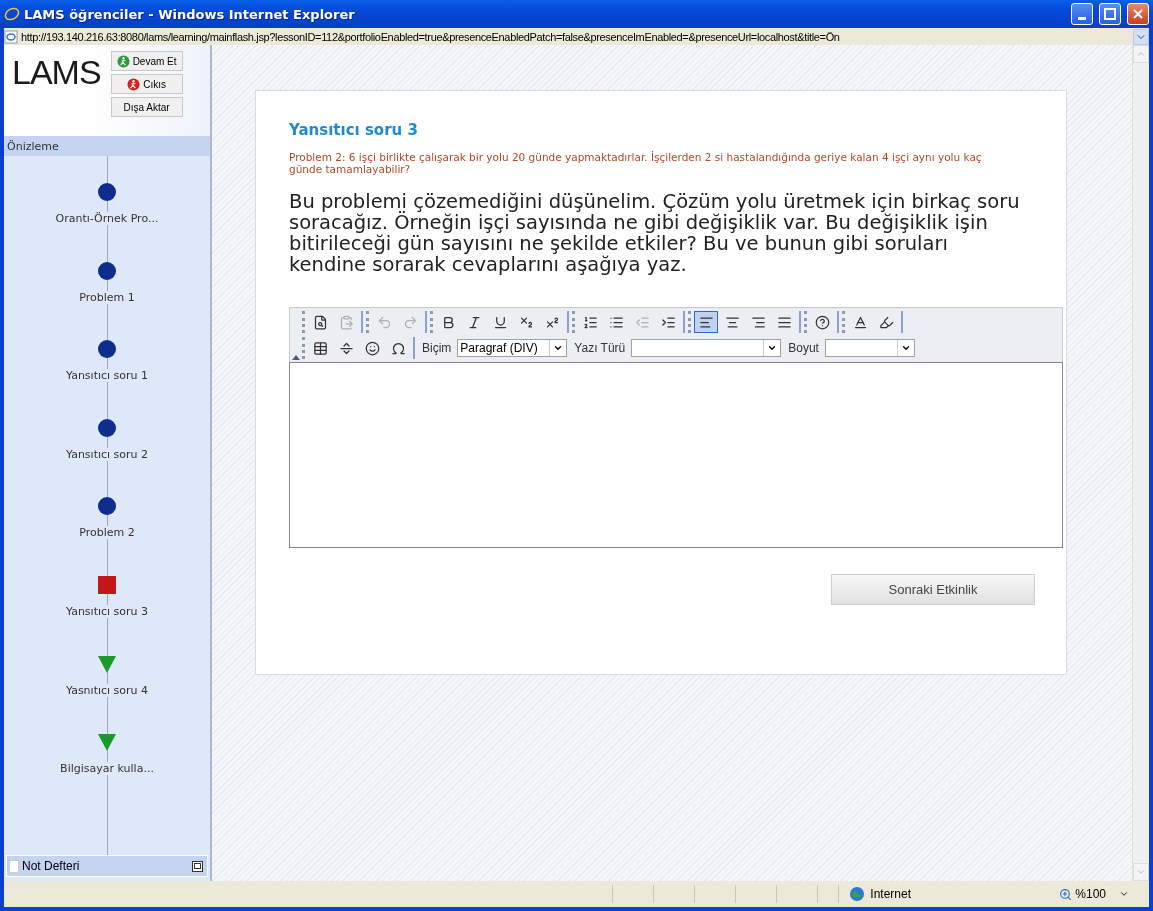 The width and height of the screenshot is (1153, 911). Describe the element at coordinates (372, 348) in the screenshot. I see `smiley-icon` at that location.